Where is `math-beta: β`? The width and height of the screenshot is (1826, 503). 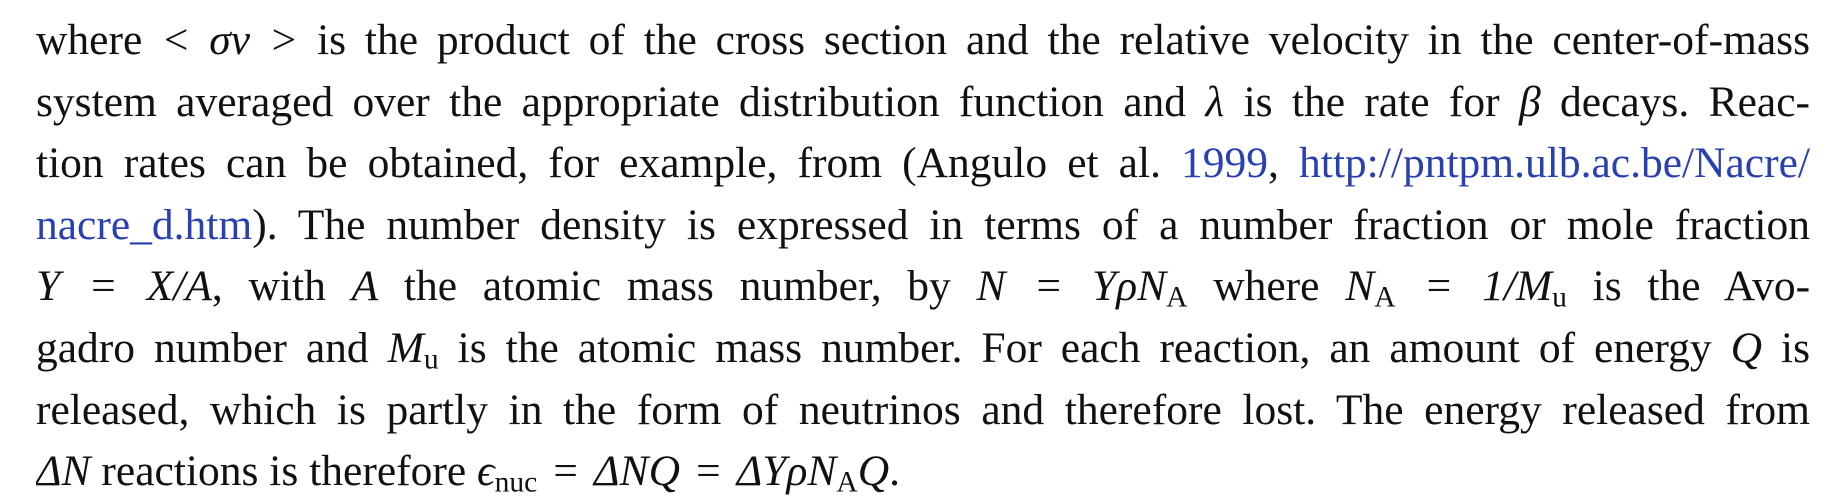 math-beta: β is located at coordinates (1530, 101).